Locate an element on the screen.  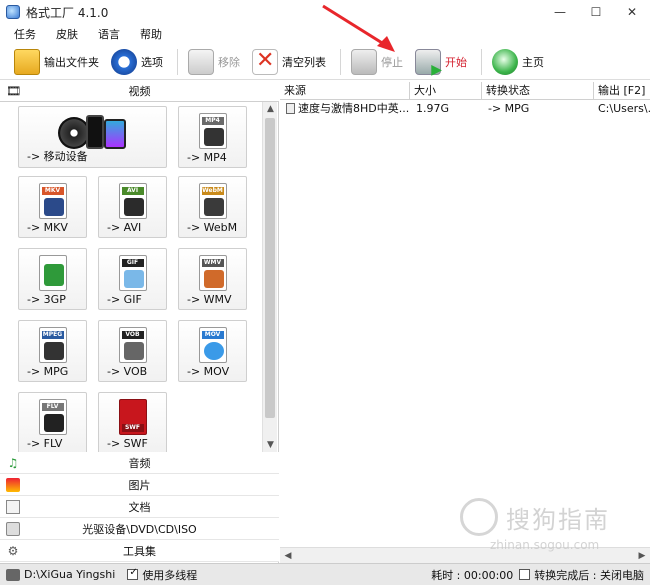
scroll-right-icon: ▶ is located at coordinates (642, 556).